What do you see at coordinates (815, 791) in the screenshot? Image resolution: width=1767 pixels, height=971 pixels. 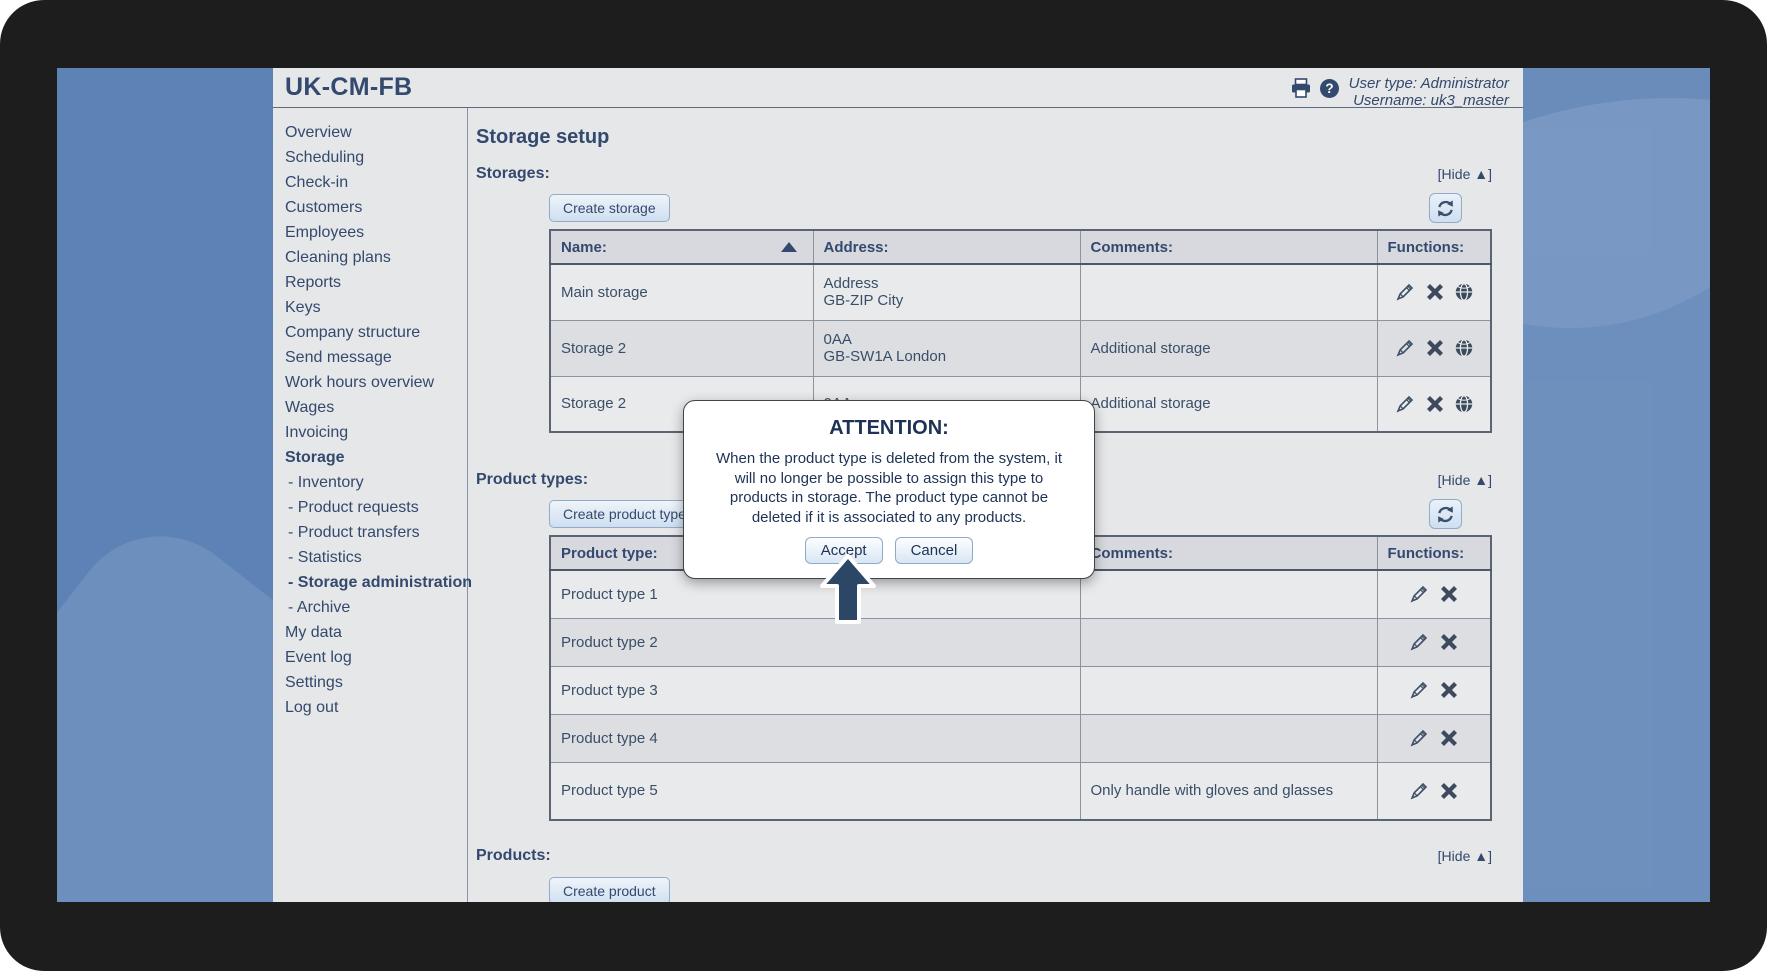 I see `product-type-cell: Product type 5` at bounding box center [815, 791].